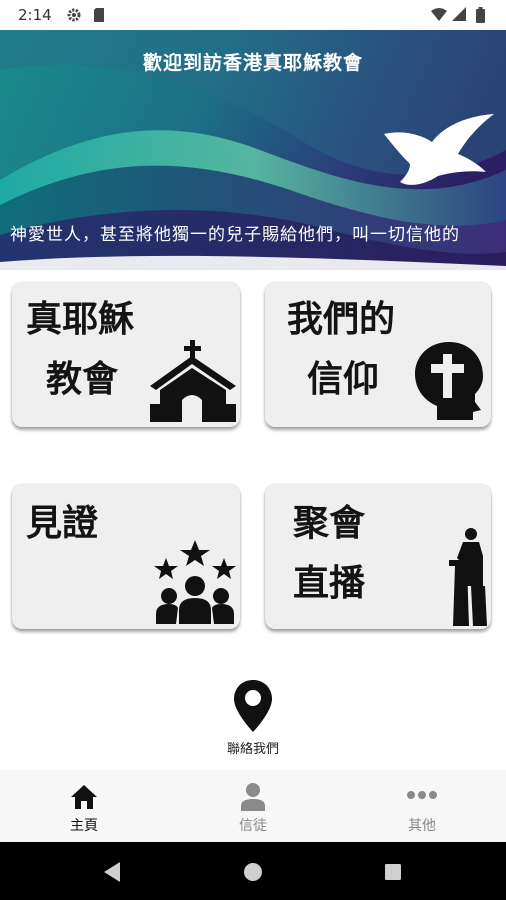  Describe the element at coordinates (459, 14) in the screenshot. I see `signal-icon` at that location.